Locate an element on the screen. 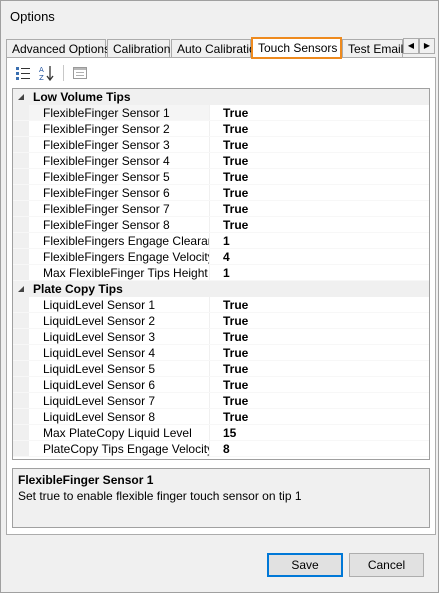 This screenshot has width=439, height=593. property-pages-icon is located at coordinates (80, 73).